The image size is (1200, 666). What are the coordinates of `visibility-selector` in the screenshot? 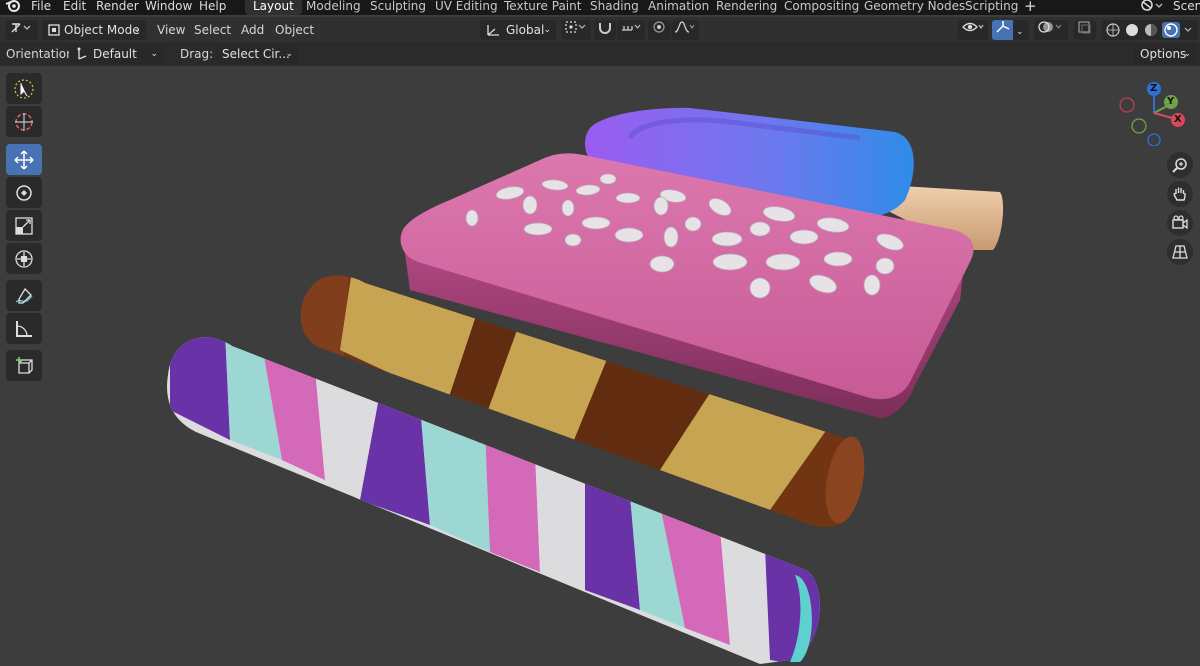 It's located at (973, 30).